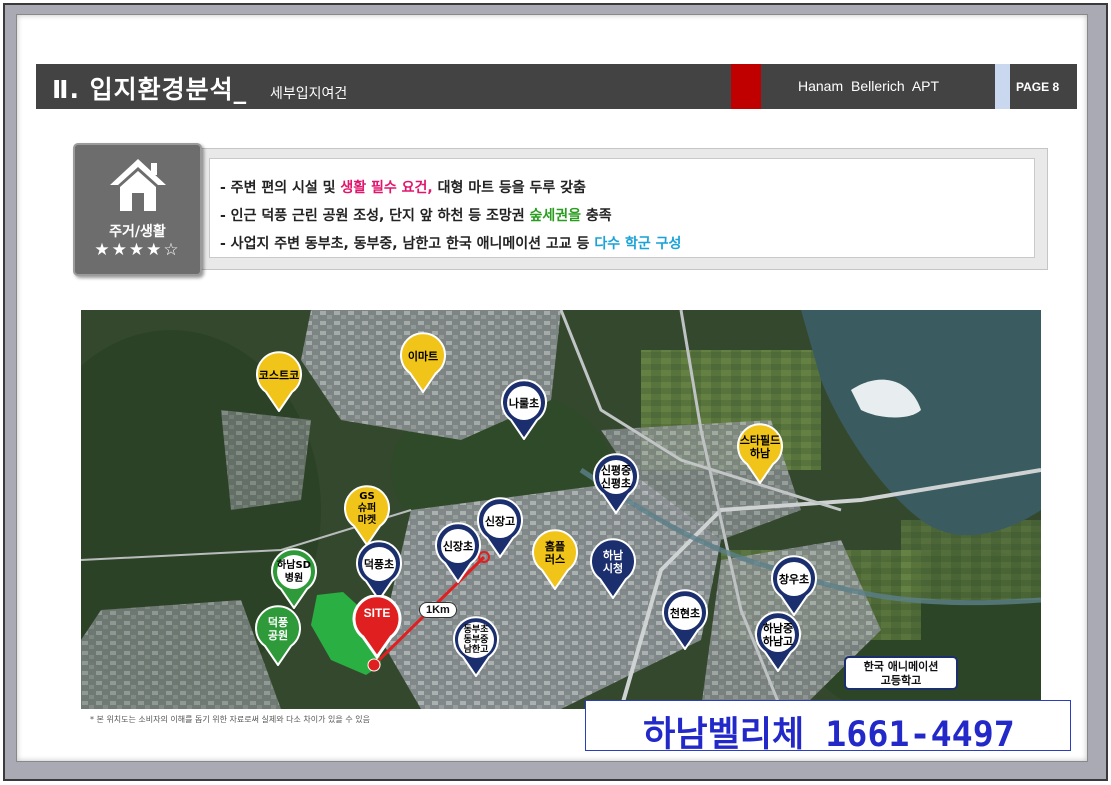 This screenshot has height=785, width=1111. What do you see at coordinates (379, 564) in the screenshot?
I see `pin-deokpung-elem-label: 덕풍초` at bounding box center [379, 564].